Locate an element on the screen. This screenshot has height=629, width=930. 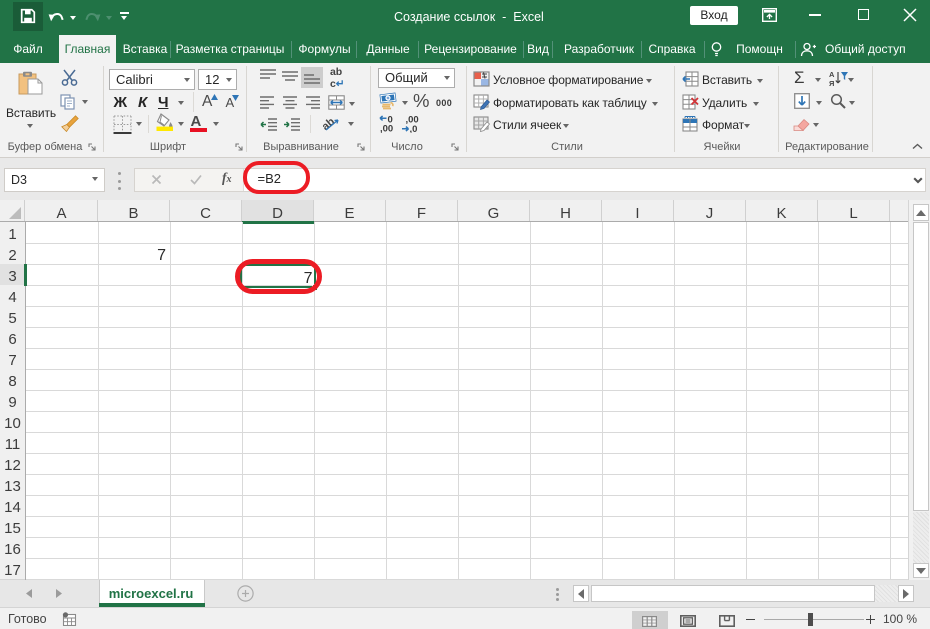
svg-text: Я is located at coordinates (831, 83).